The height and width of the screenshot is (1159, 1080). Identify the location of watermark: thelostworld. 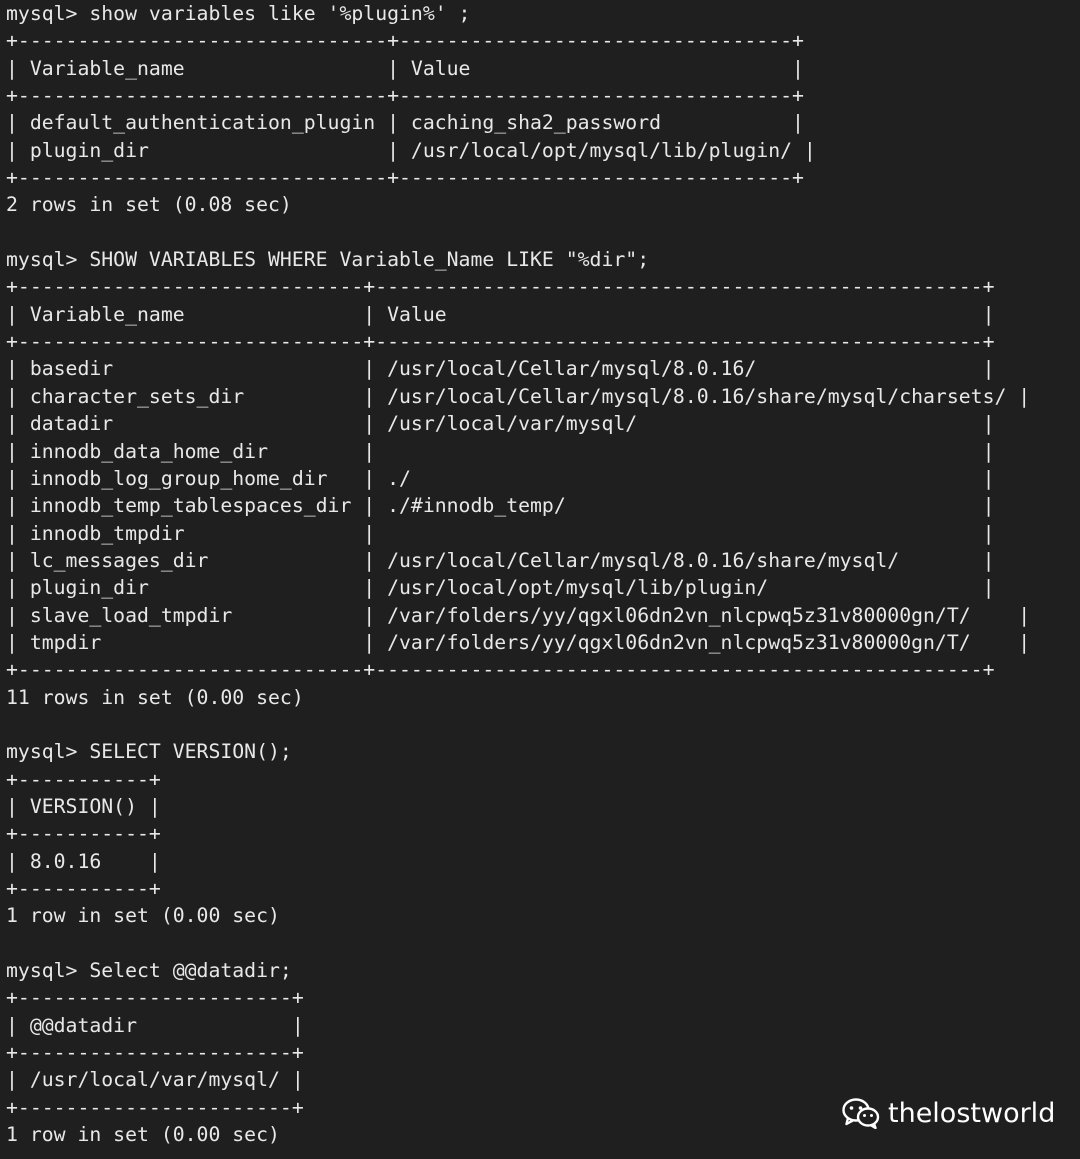
(948, 1113).